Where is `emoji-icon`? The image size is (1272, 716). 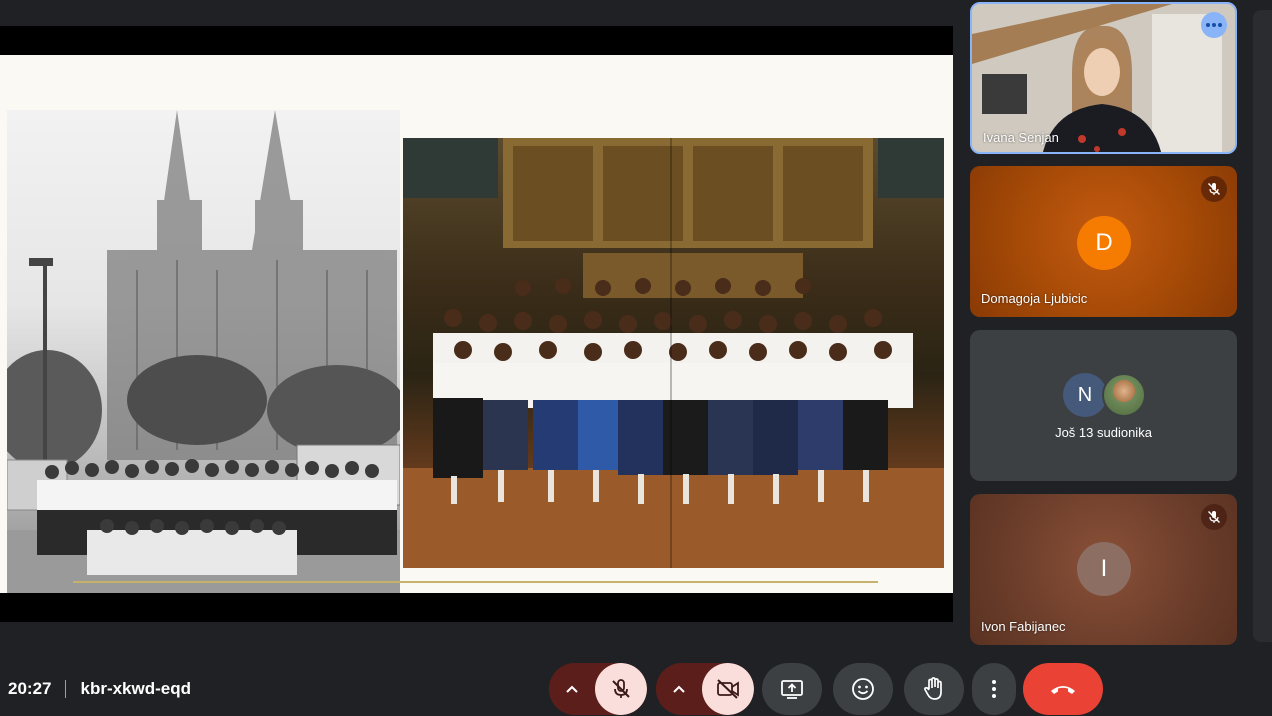 emoji-icon is located at coordinates (863, 689).